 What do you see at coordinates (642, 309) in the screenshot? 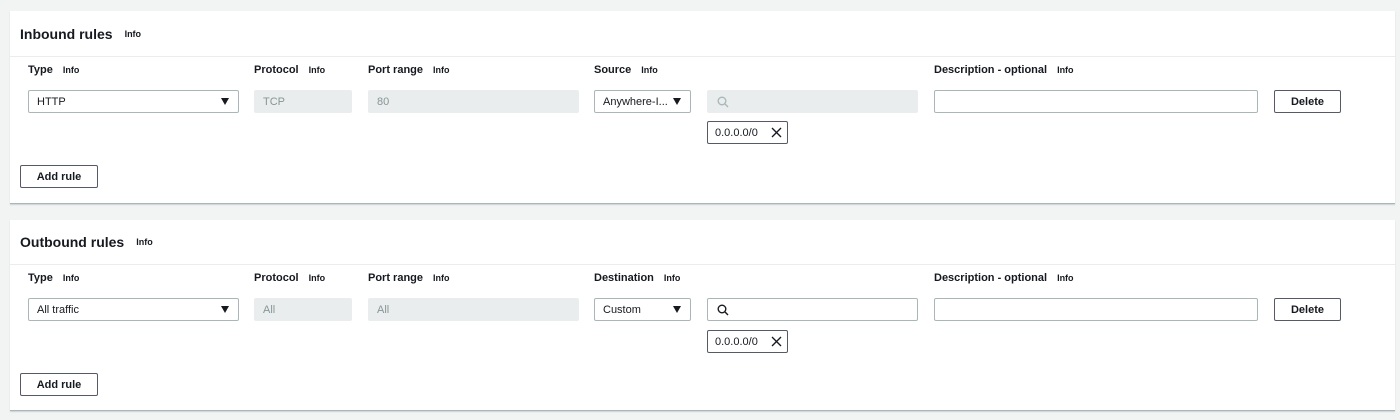
I see `destination-select: Custom` at bounding box center [642, 309].